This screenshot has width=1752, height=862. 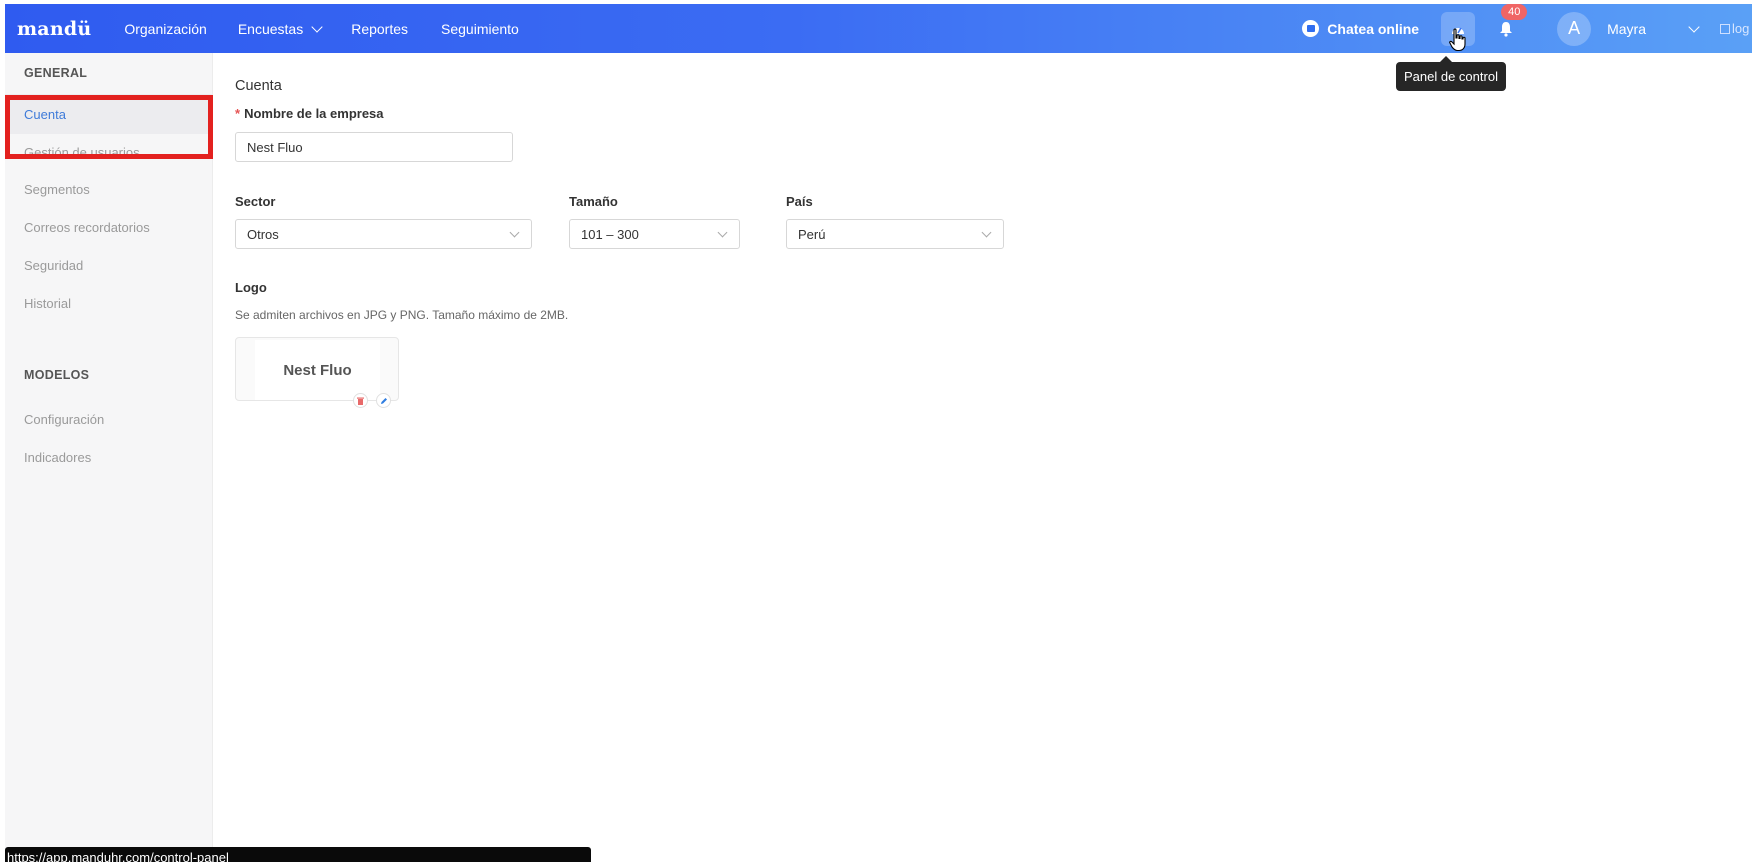 What do you see at coordinates (57, 375) in the screenshot?
I see `sidebar-heading-modelos: MODELOS` at bounding box center [57, 375].